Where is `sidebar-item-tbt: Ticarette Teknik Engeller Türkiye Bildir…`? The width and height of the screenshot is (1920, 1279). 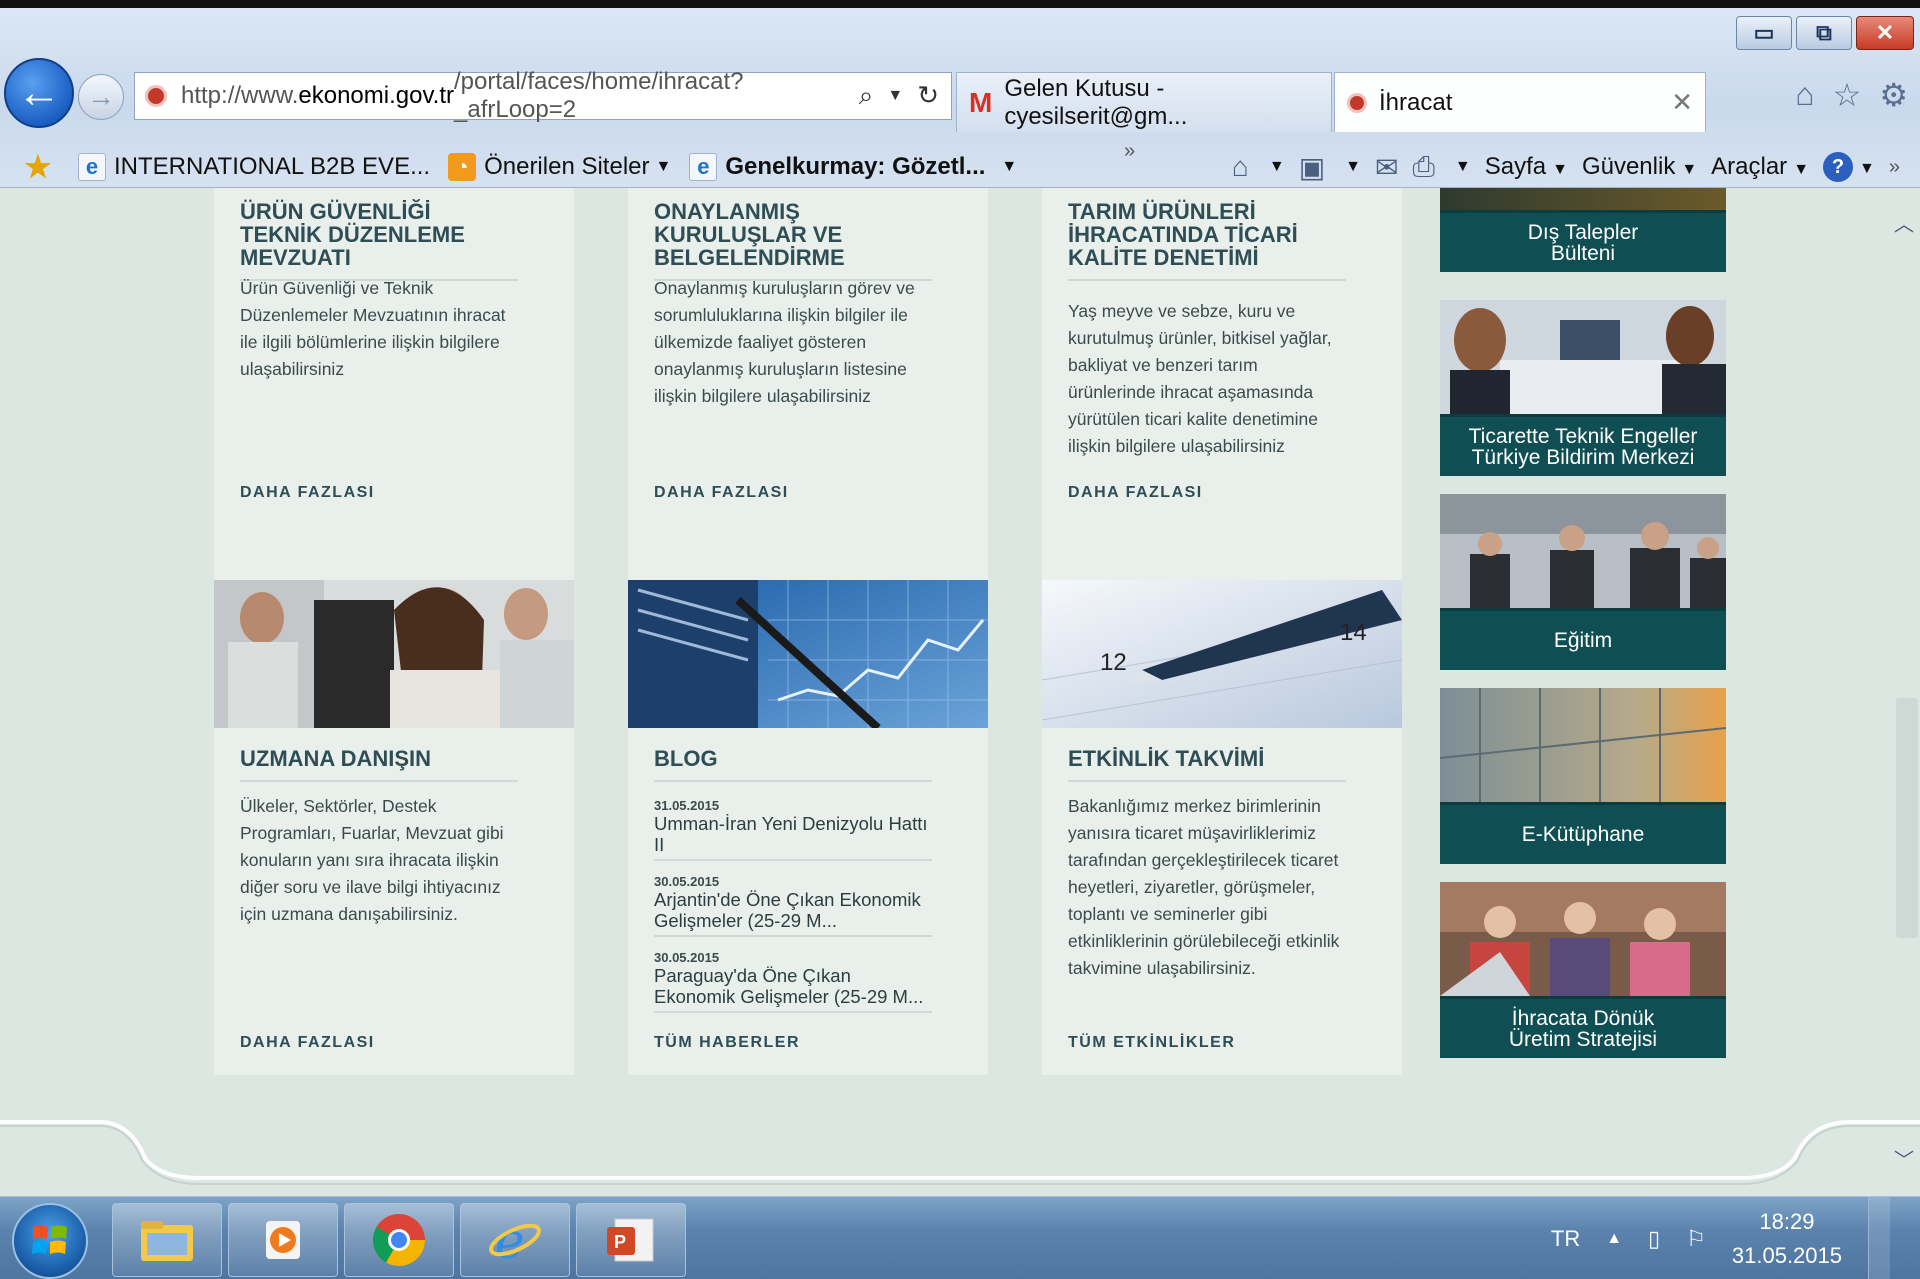
sidebar-item-tbt: Ticarette Teknik Engeller Türkiye Bildir… is located at coordinates (1583, 388).